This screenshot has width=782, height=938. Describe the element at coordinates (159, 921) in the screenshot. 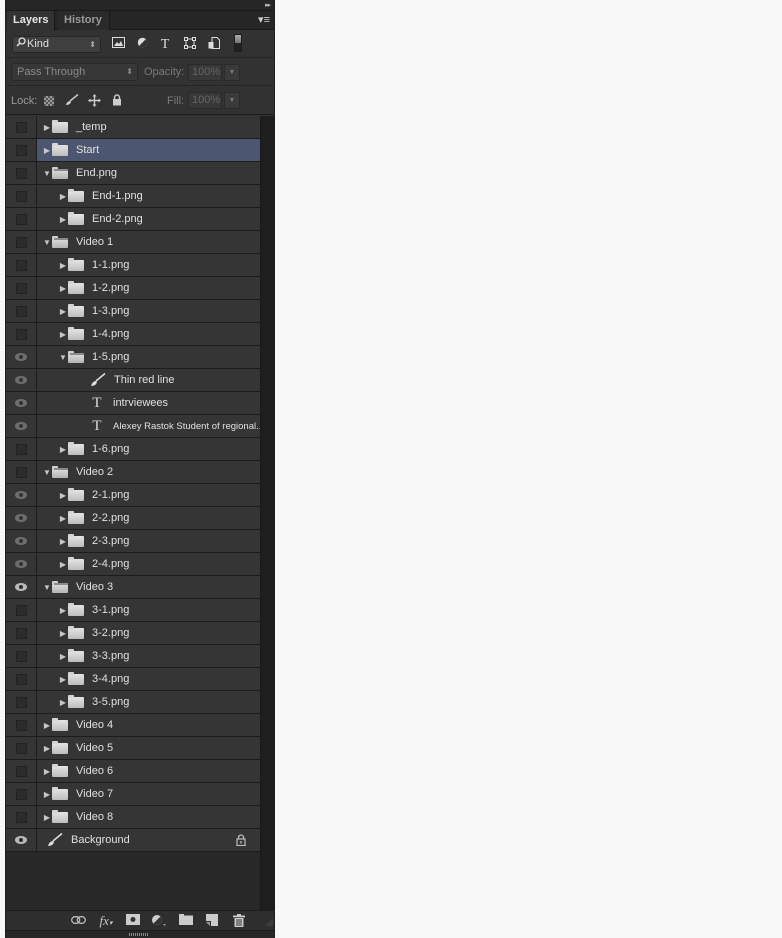

I see `adjustment-layer-icon` at that location.